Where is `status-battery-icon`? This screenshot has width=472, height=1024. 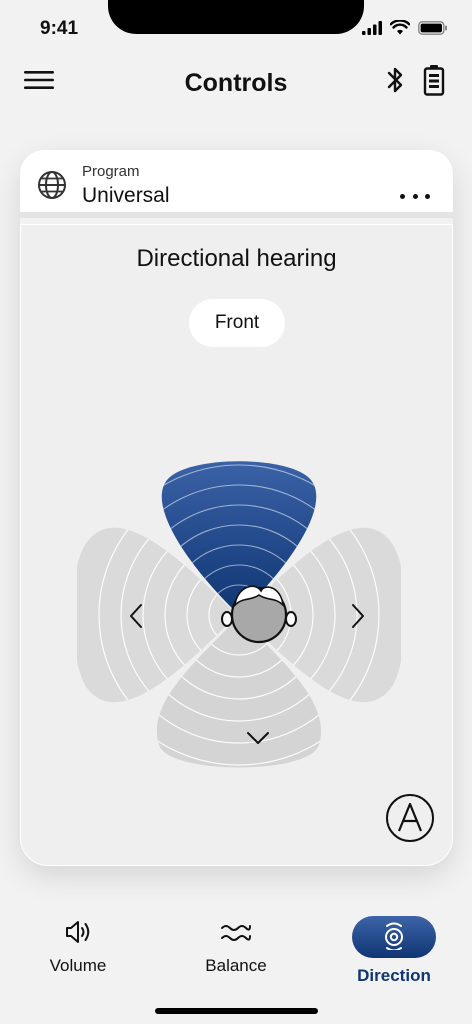
status-battery-icon is located at coordinates (432, 27).